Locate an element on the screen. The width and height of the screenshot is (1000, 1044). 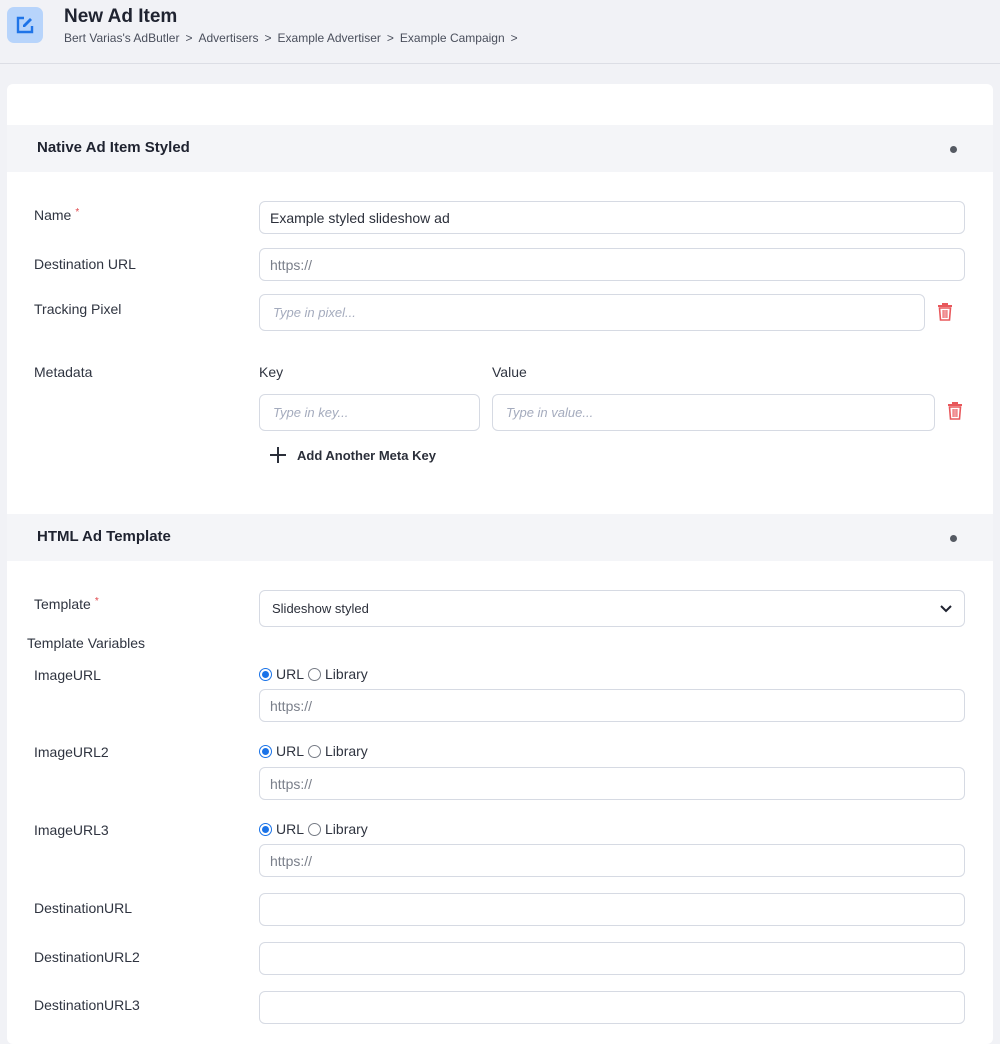
image-url2-input: https:// is located at coordinates (612, 783).